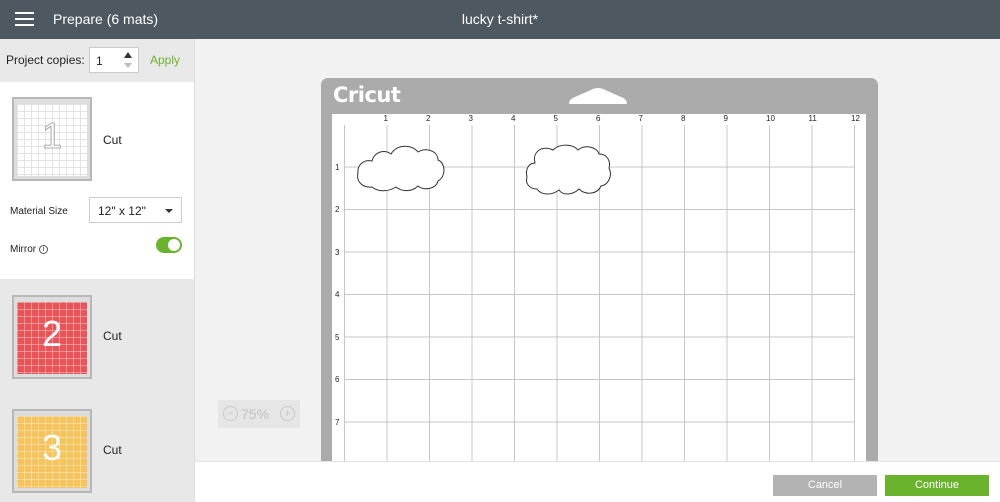 The width and height of the screenshot is (1000, 502). Describe the element at coordinates (937, 485) in the screenshot. I see `continue-button: Continue` at that location.